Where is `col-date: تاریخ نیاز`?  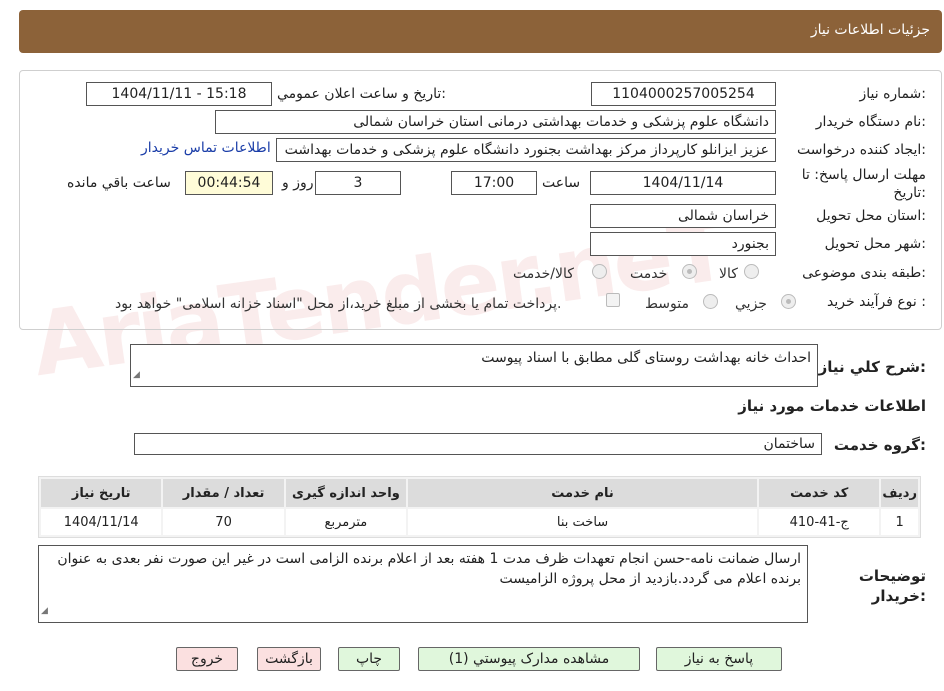 col-date: تاریخ نیاز is located at coordinates (101, 493).